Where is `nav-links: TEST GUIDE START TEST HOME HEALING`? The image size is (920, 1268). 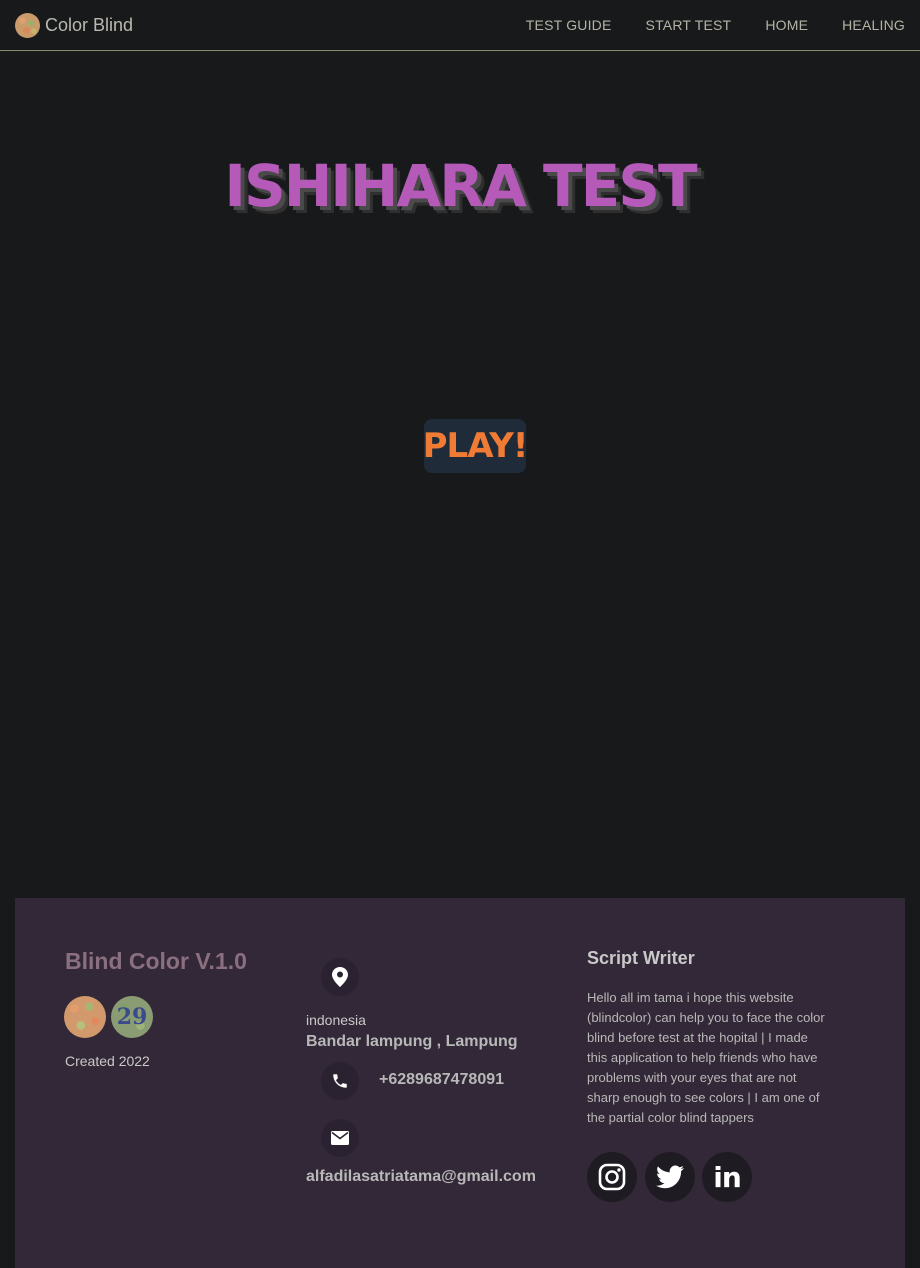 nav-links: TEST GUIDE START TEST HOME HEALING is located at coordinates (698, 25).